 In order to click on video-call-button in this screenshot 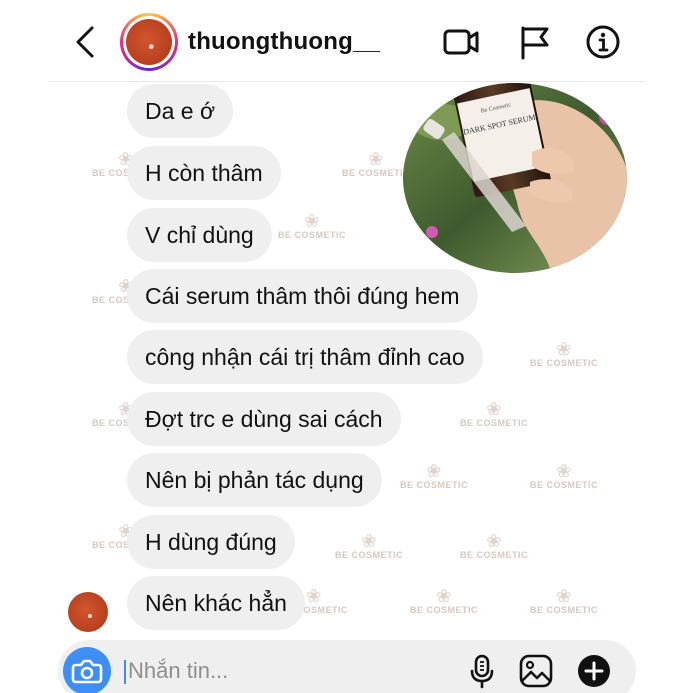, I will do `click(461, 42)`.